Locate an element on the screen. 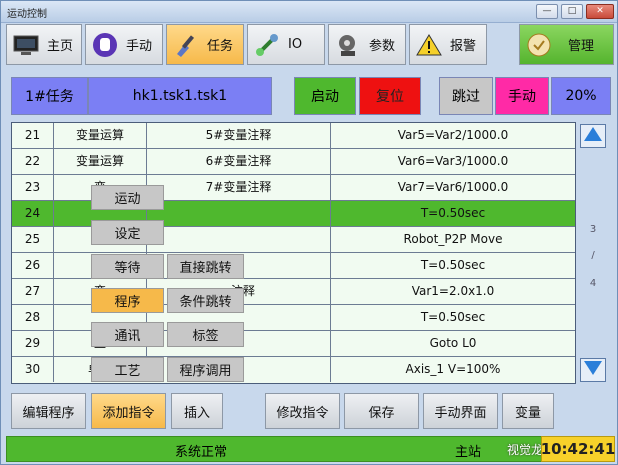  maximize-button: □ is located at coordinates (572, 11).